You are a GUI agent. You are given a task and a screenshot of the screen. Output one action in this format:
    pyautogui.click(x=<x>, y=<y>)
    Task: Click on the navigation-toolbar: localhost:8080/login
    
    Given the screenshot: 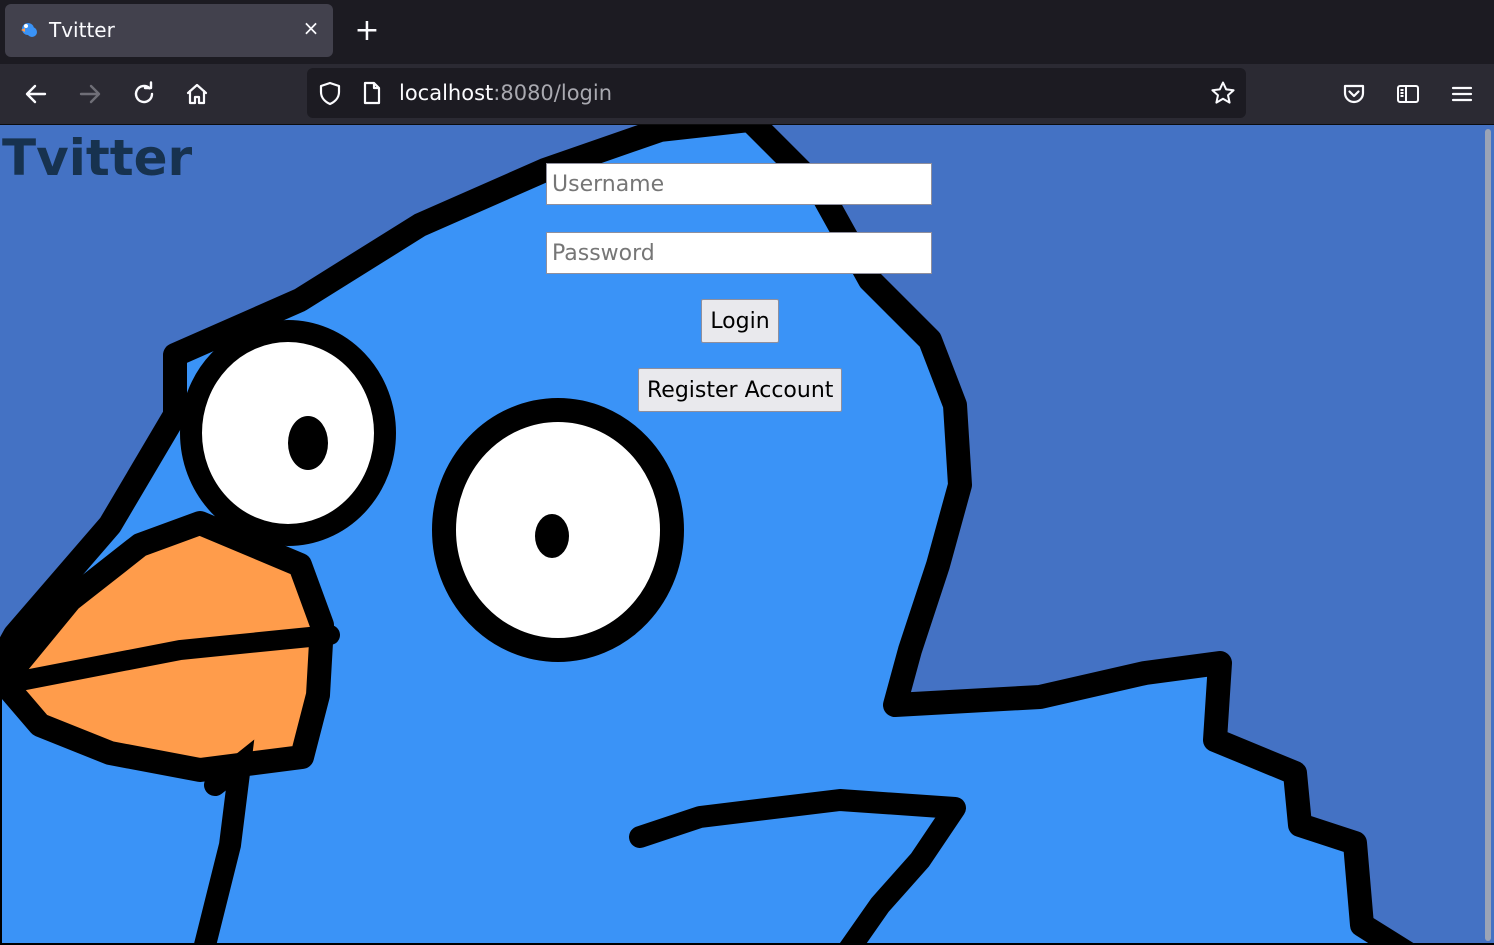 What is the action you would take?
    pyautogui.click(x=747, y=94)
    